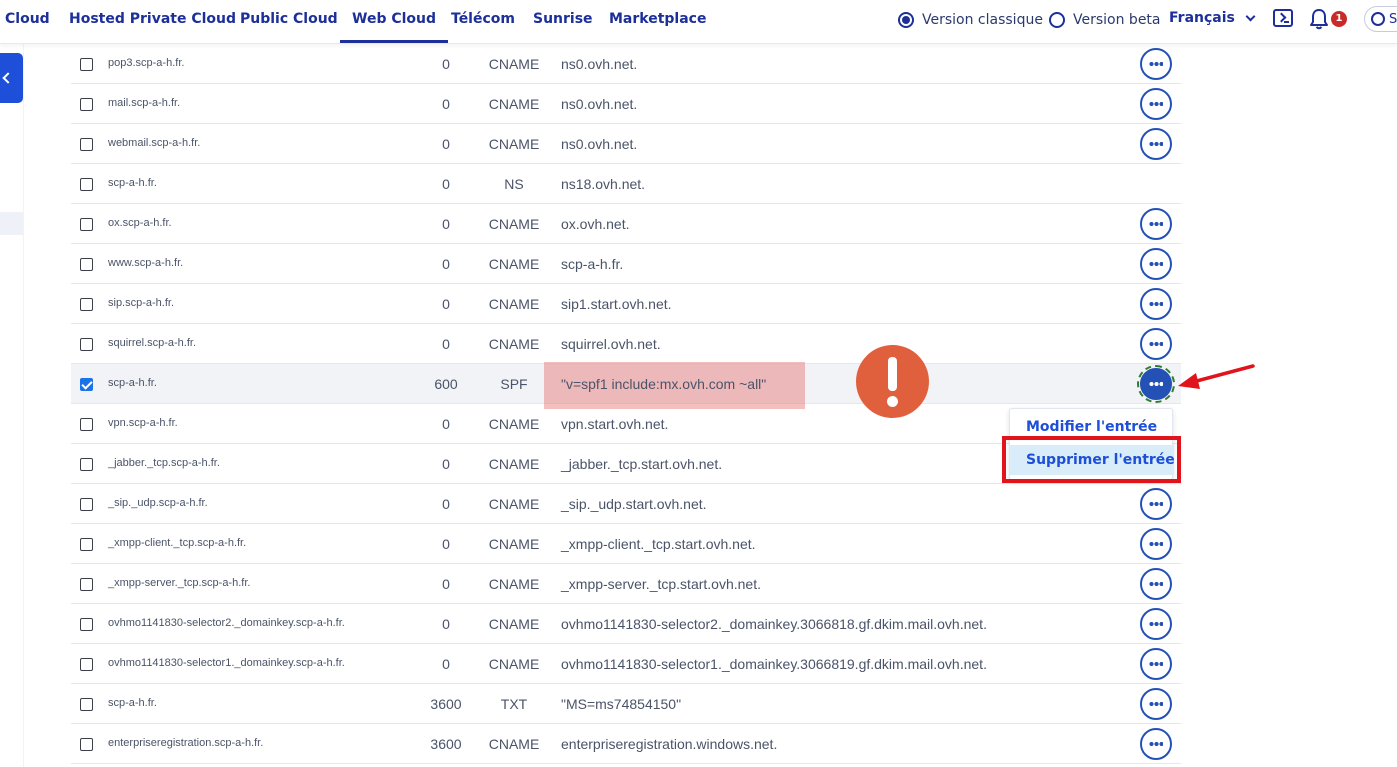  I want to click on record-target: _xmpp-client._tcp.start.ovh.net., so click(658, 544).